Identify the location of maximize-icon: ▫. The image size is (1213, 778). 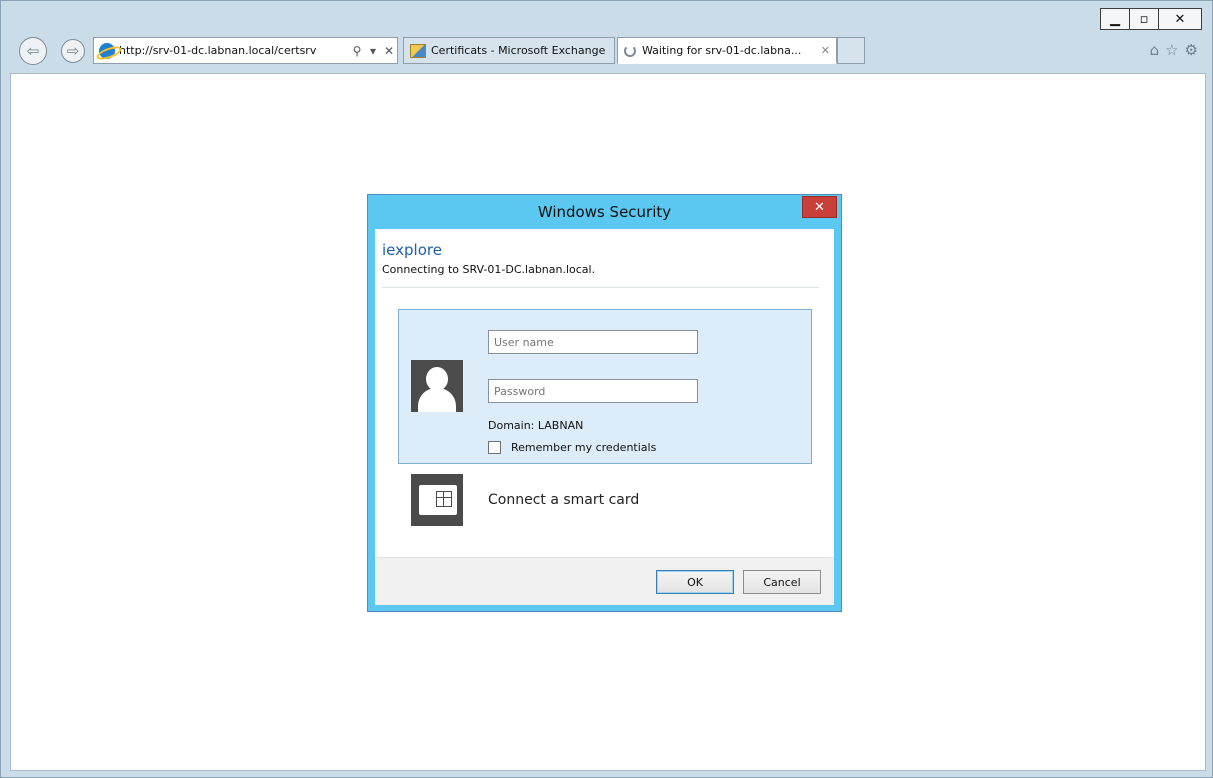
(1144, 19).